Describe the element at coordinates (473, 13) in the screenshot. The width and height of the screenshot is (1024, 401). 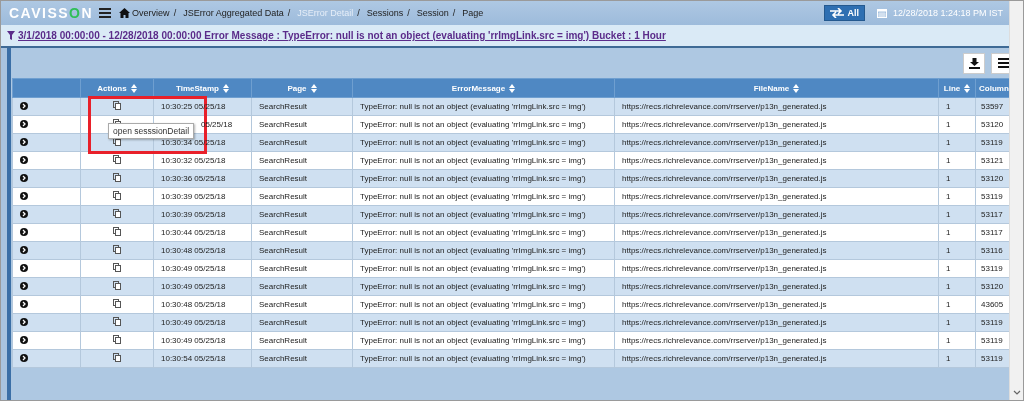
I see `breadcrumb-link: Page` at that location.